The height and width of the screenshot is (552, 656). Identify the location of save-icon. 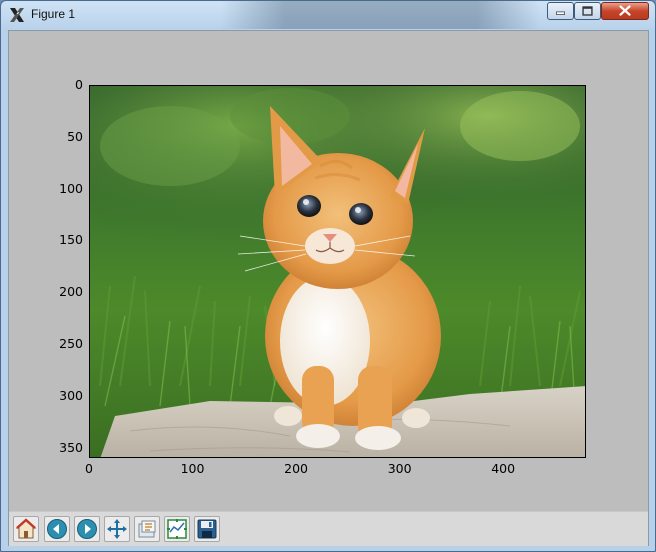
(207, 529).